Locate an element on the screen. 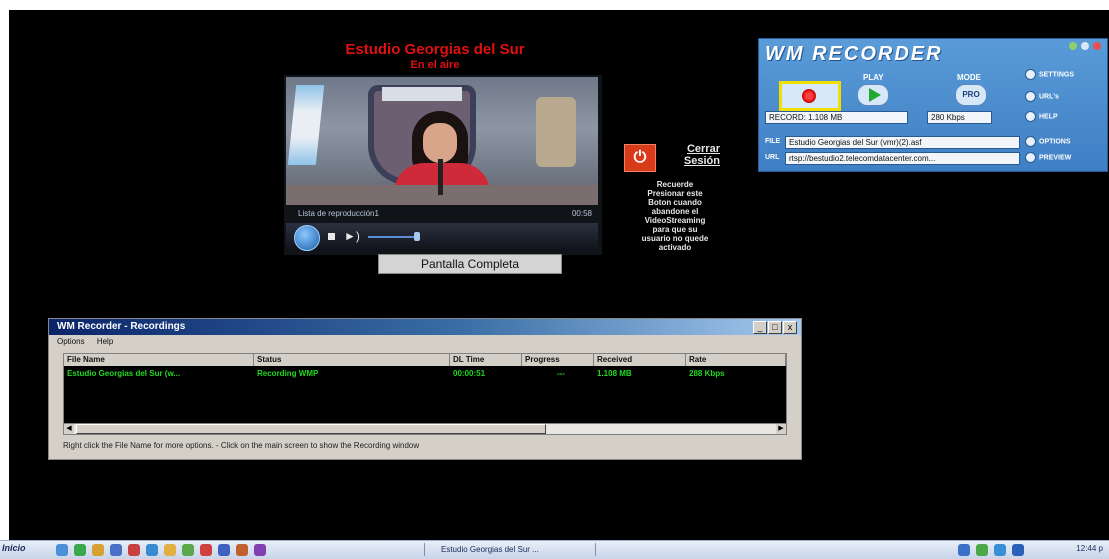 The height and width of the screenshot is (559, 1109). options-icon is located at coordinates (1030, 141).